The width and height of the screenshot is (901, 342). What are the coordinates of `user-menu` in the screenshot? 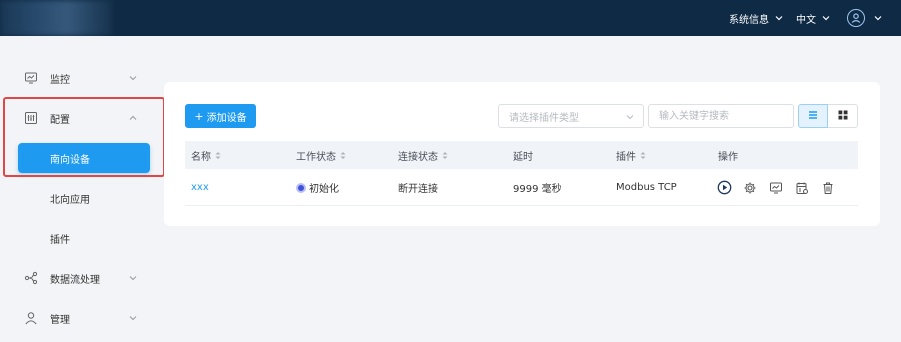 It's located at (865, 18).